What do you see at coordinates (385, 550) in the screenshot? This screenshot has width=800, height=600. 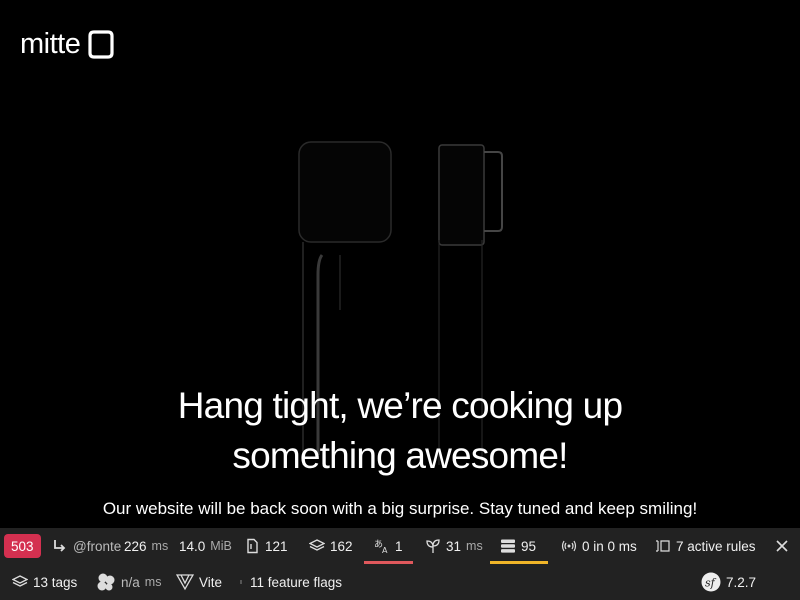 I see `svg-text: A` at bounding box center [385, 550].